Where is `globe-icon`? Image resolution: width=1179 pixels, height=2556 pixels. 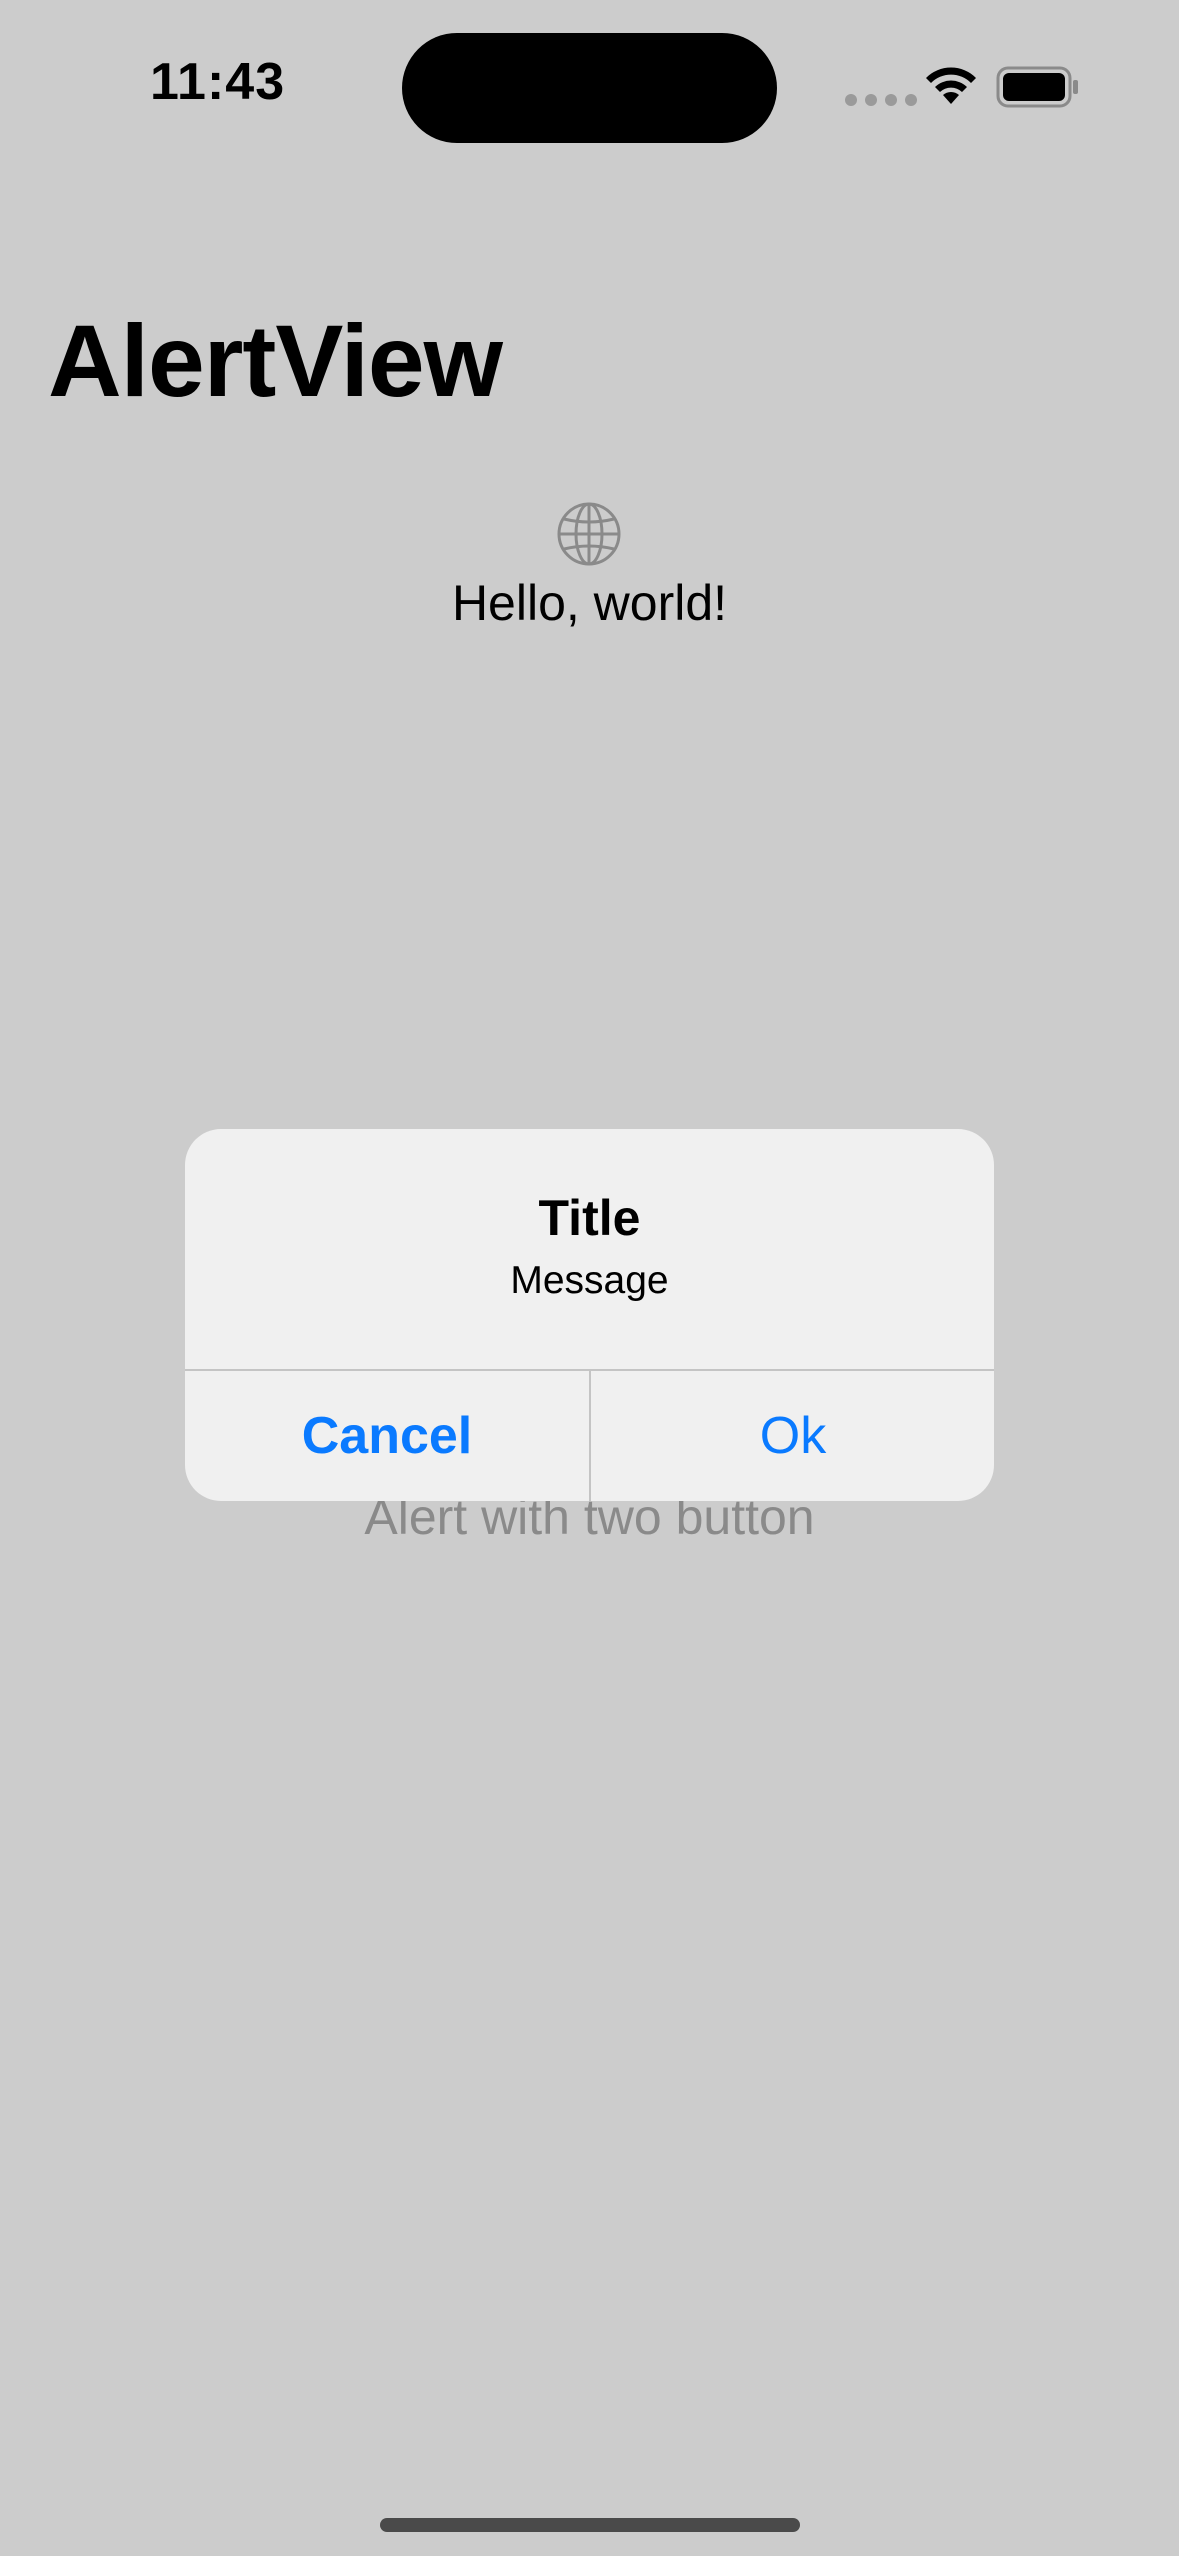 globe-icon is located at coordinates (589, 534).